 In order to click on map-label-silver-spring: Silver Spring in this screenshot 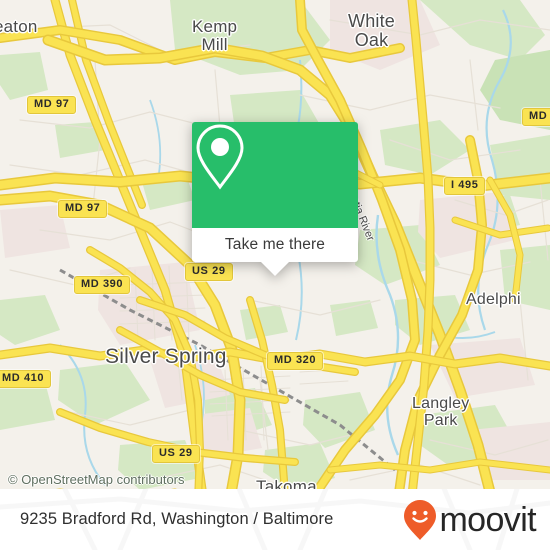, I will do `click(166, 356)`.